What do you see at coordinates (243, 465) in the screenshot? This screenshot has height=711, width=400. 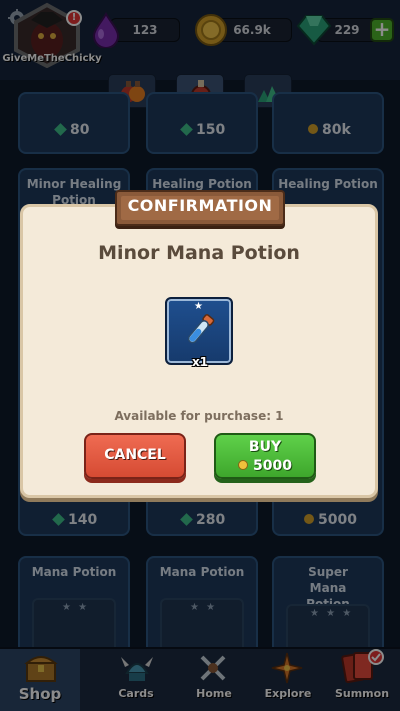 I see `coin-icon` at bounding box center [243, 465].